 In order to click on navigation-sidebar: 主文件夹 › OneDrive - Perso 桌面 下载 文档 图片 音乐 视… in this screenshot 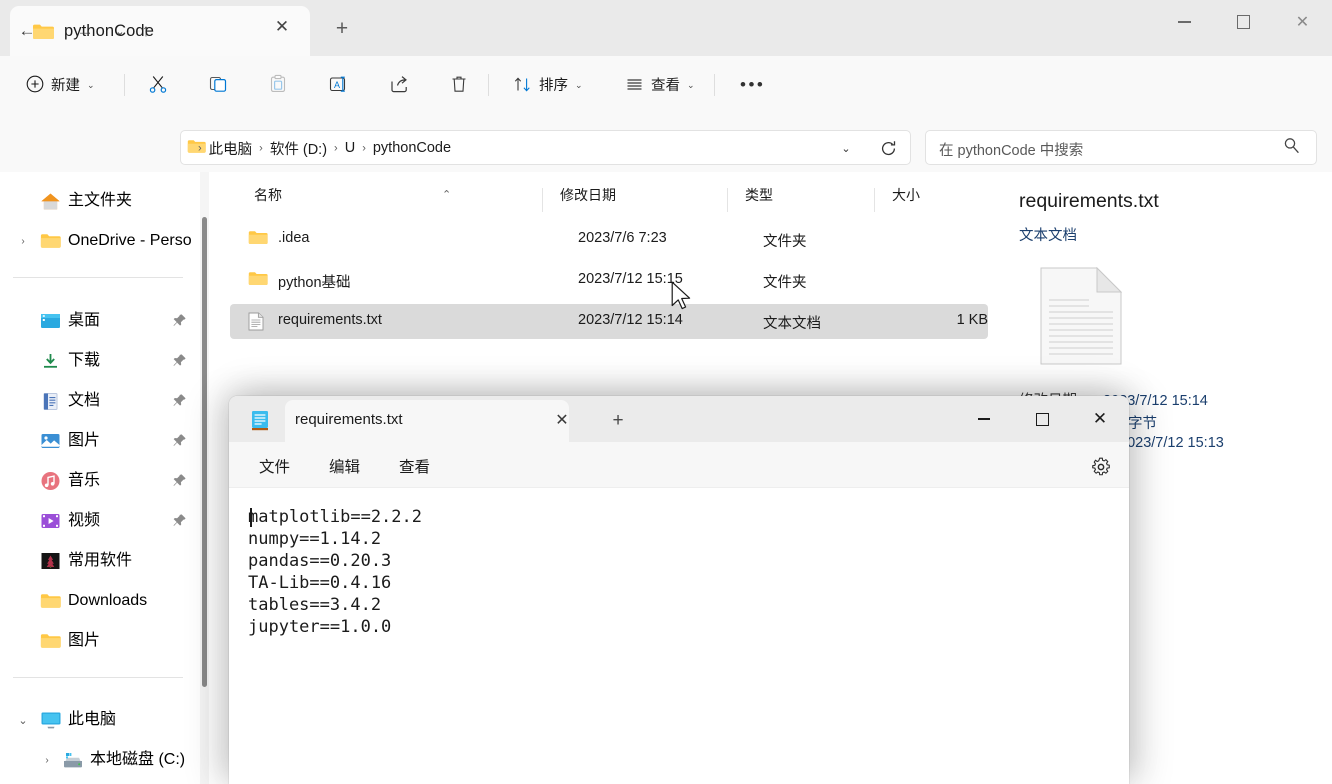, I will do `click(100, 478)`.